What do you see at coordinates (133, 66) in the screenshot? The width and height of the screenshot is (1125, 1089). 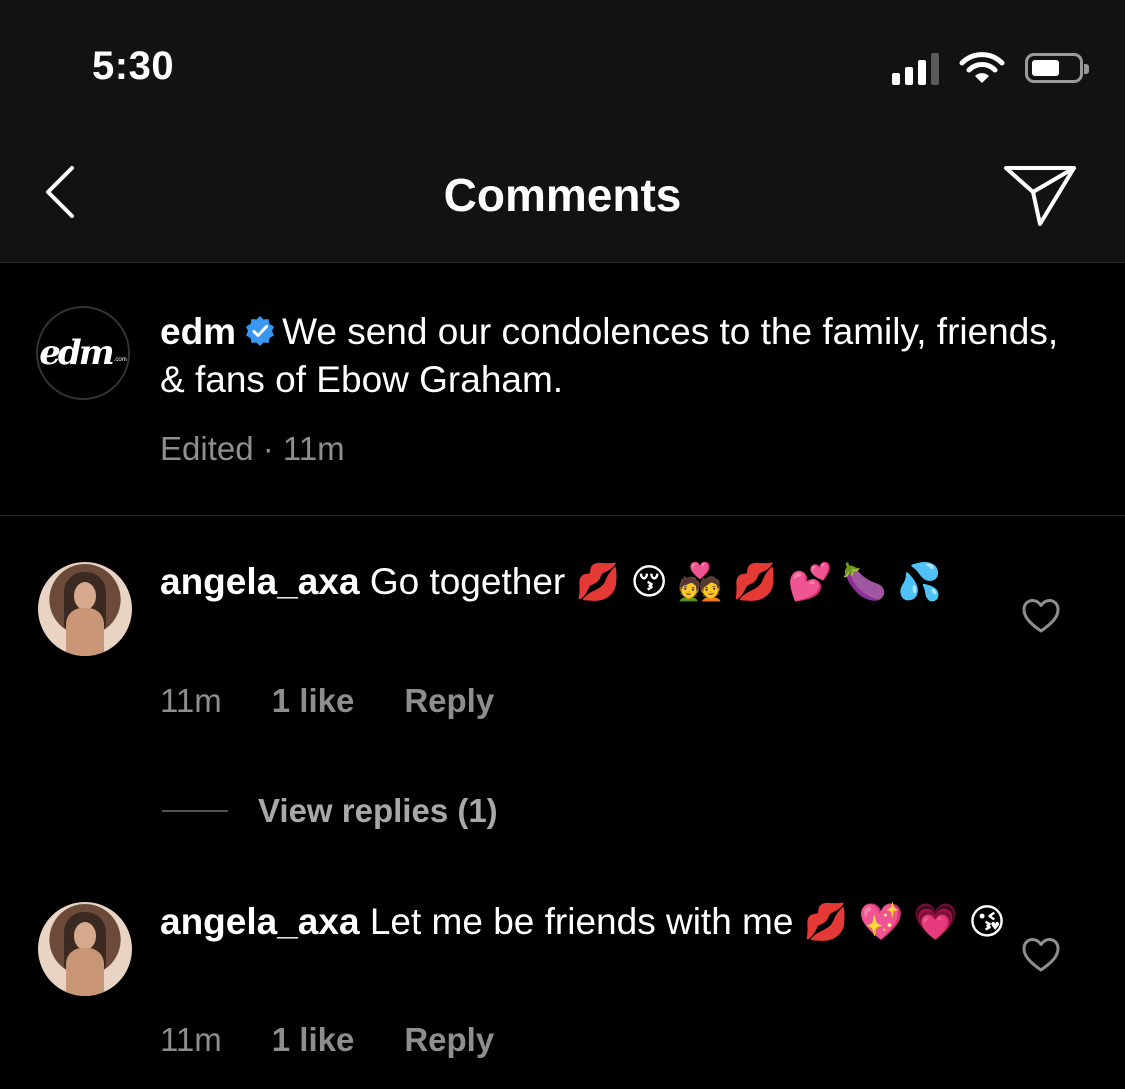 I see `status-time: 5:30` at bounding box center [133, 66].